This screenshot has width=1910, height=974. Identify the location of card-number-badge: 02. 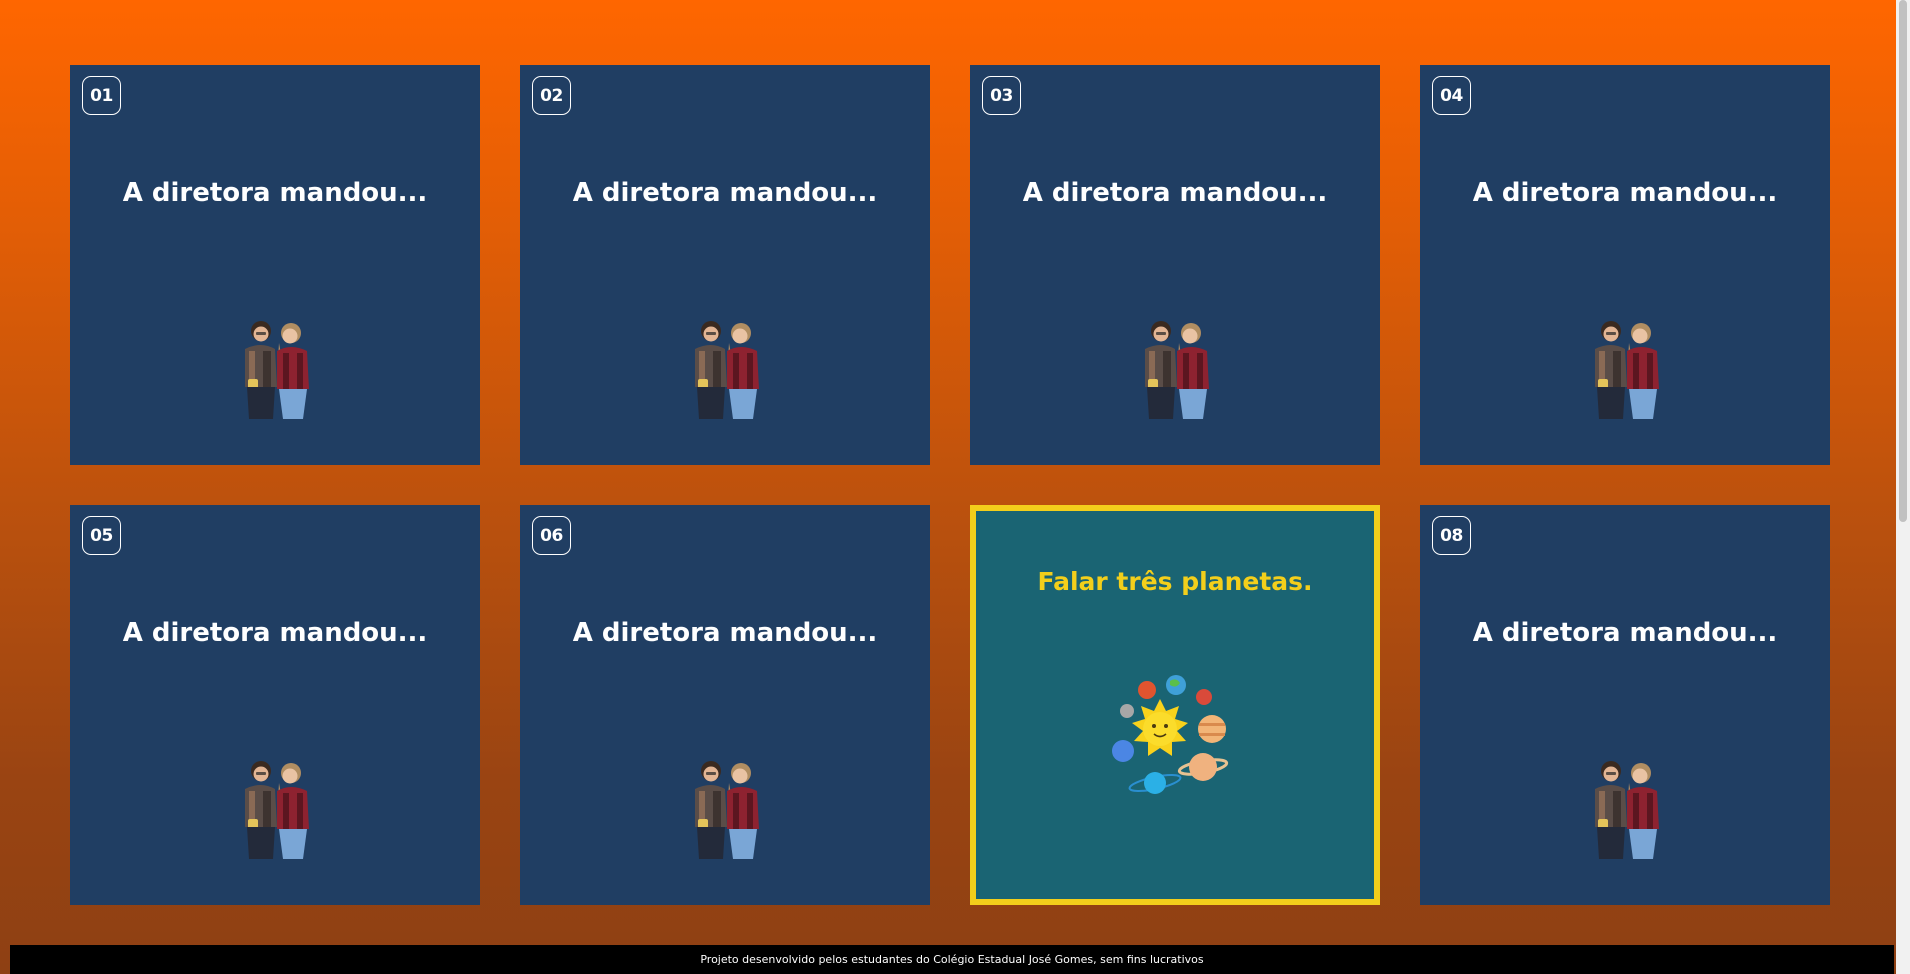
(551, 95).